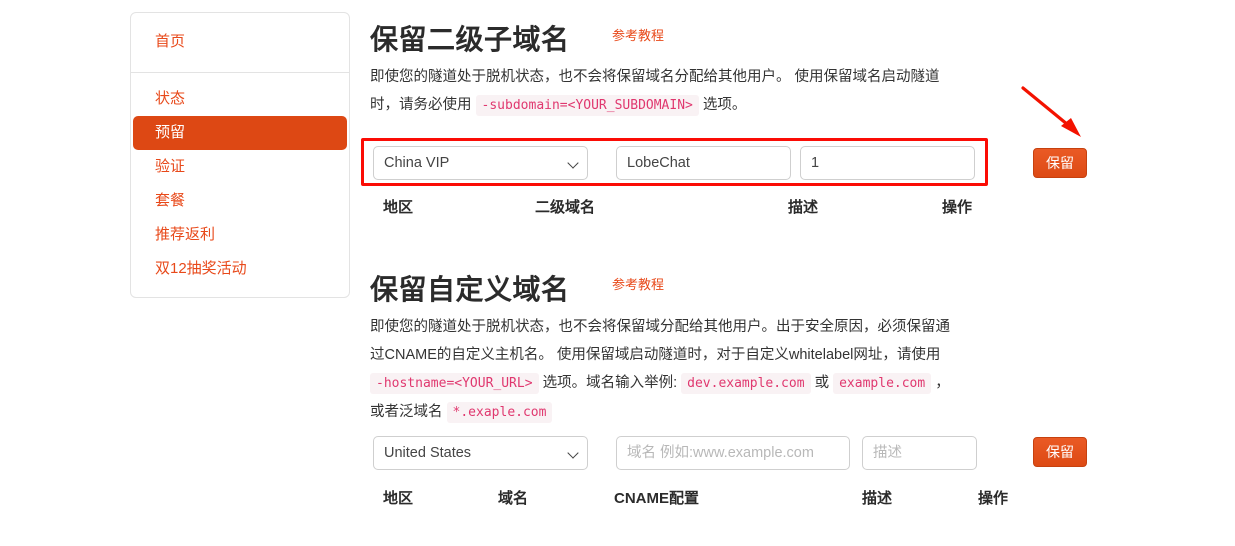  I want to click on sidebar-item-home: 首页, so click(240, 42).